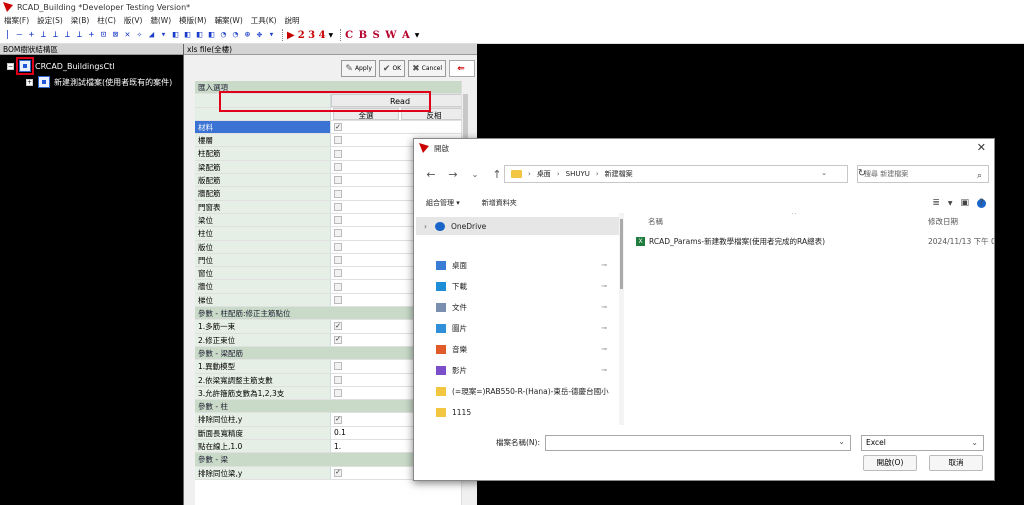 The image size is (1024, 505). Describe the element at coordinates (263, 433) in the screenshot. I see `option-label: 斷面長寬精度` at that location.